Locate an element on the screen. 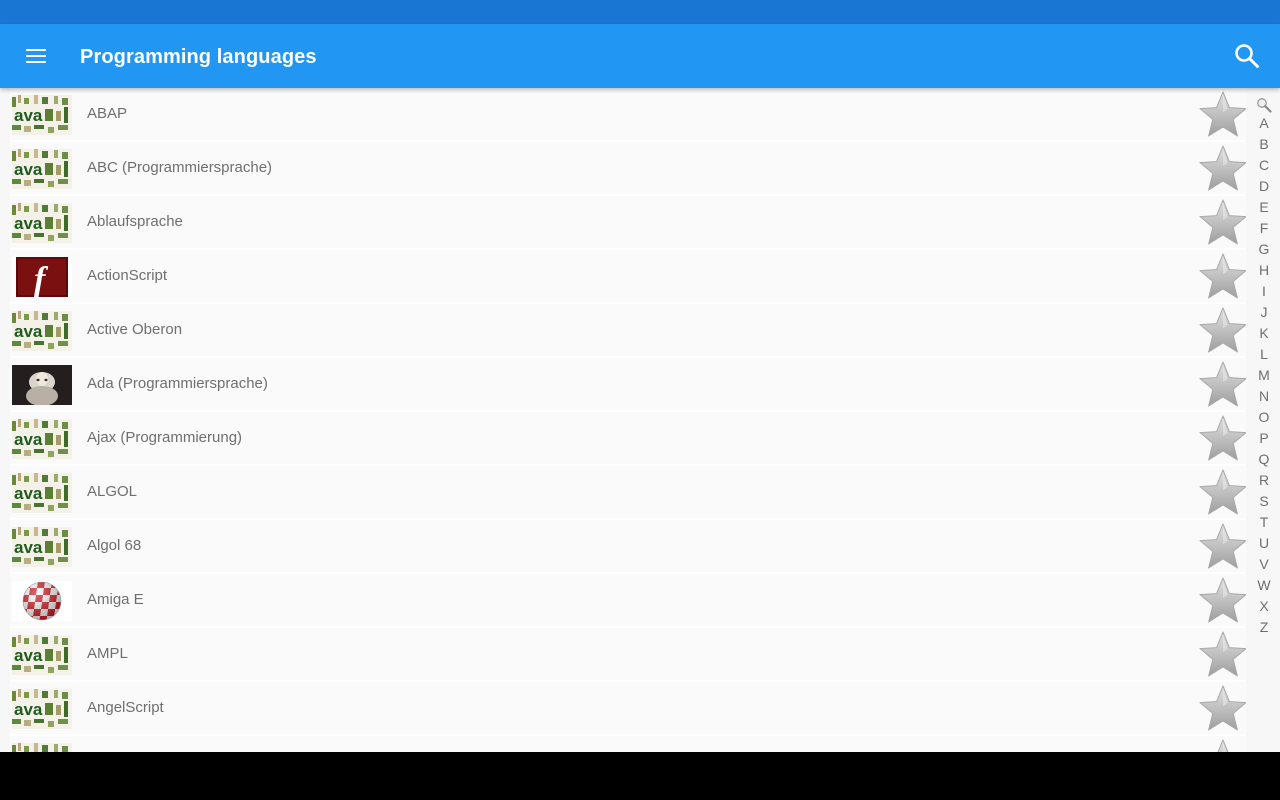 The height and width of the screenshot is (800, 1280). navigation-bar is located at coordinates (640, 776).